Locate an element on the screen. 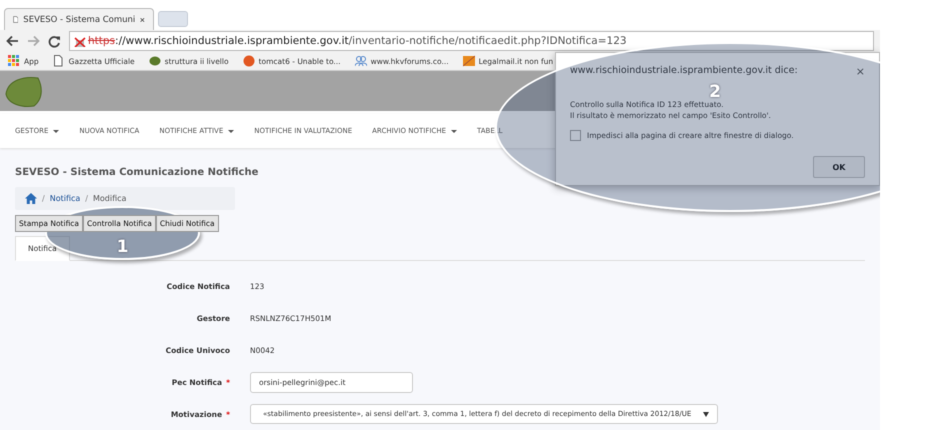 The image size is (926, 430). circle-logo-icon is located at coordinates (248, 61).